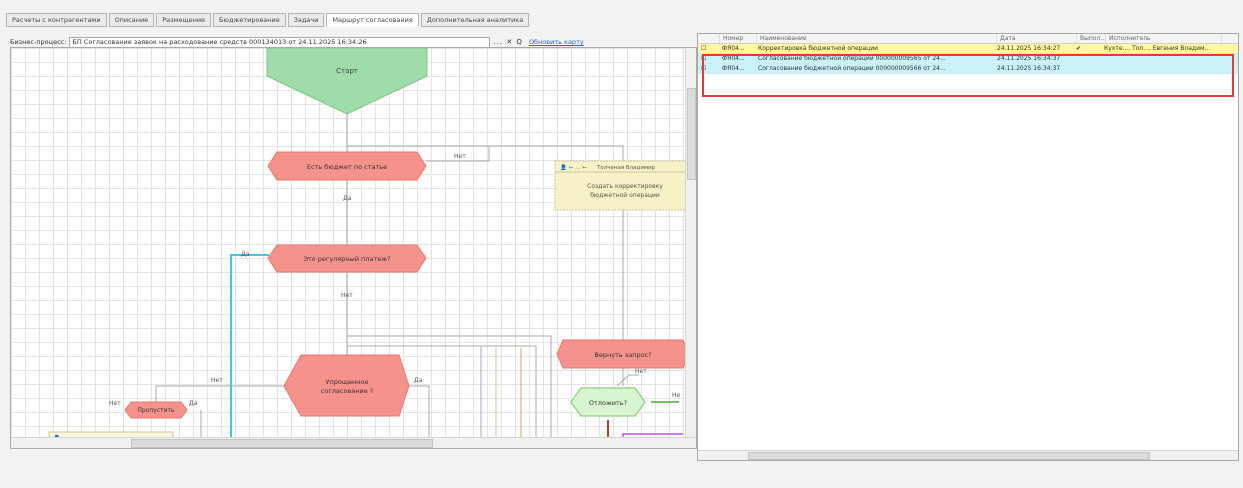 The height and width of the screenshot is (488, 1243). What do you see at coordinates (691, 134) in the screenshot?
I see `map-vertical-scroll-thumb` at bounding box center [691, 134].